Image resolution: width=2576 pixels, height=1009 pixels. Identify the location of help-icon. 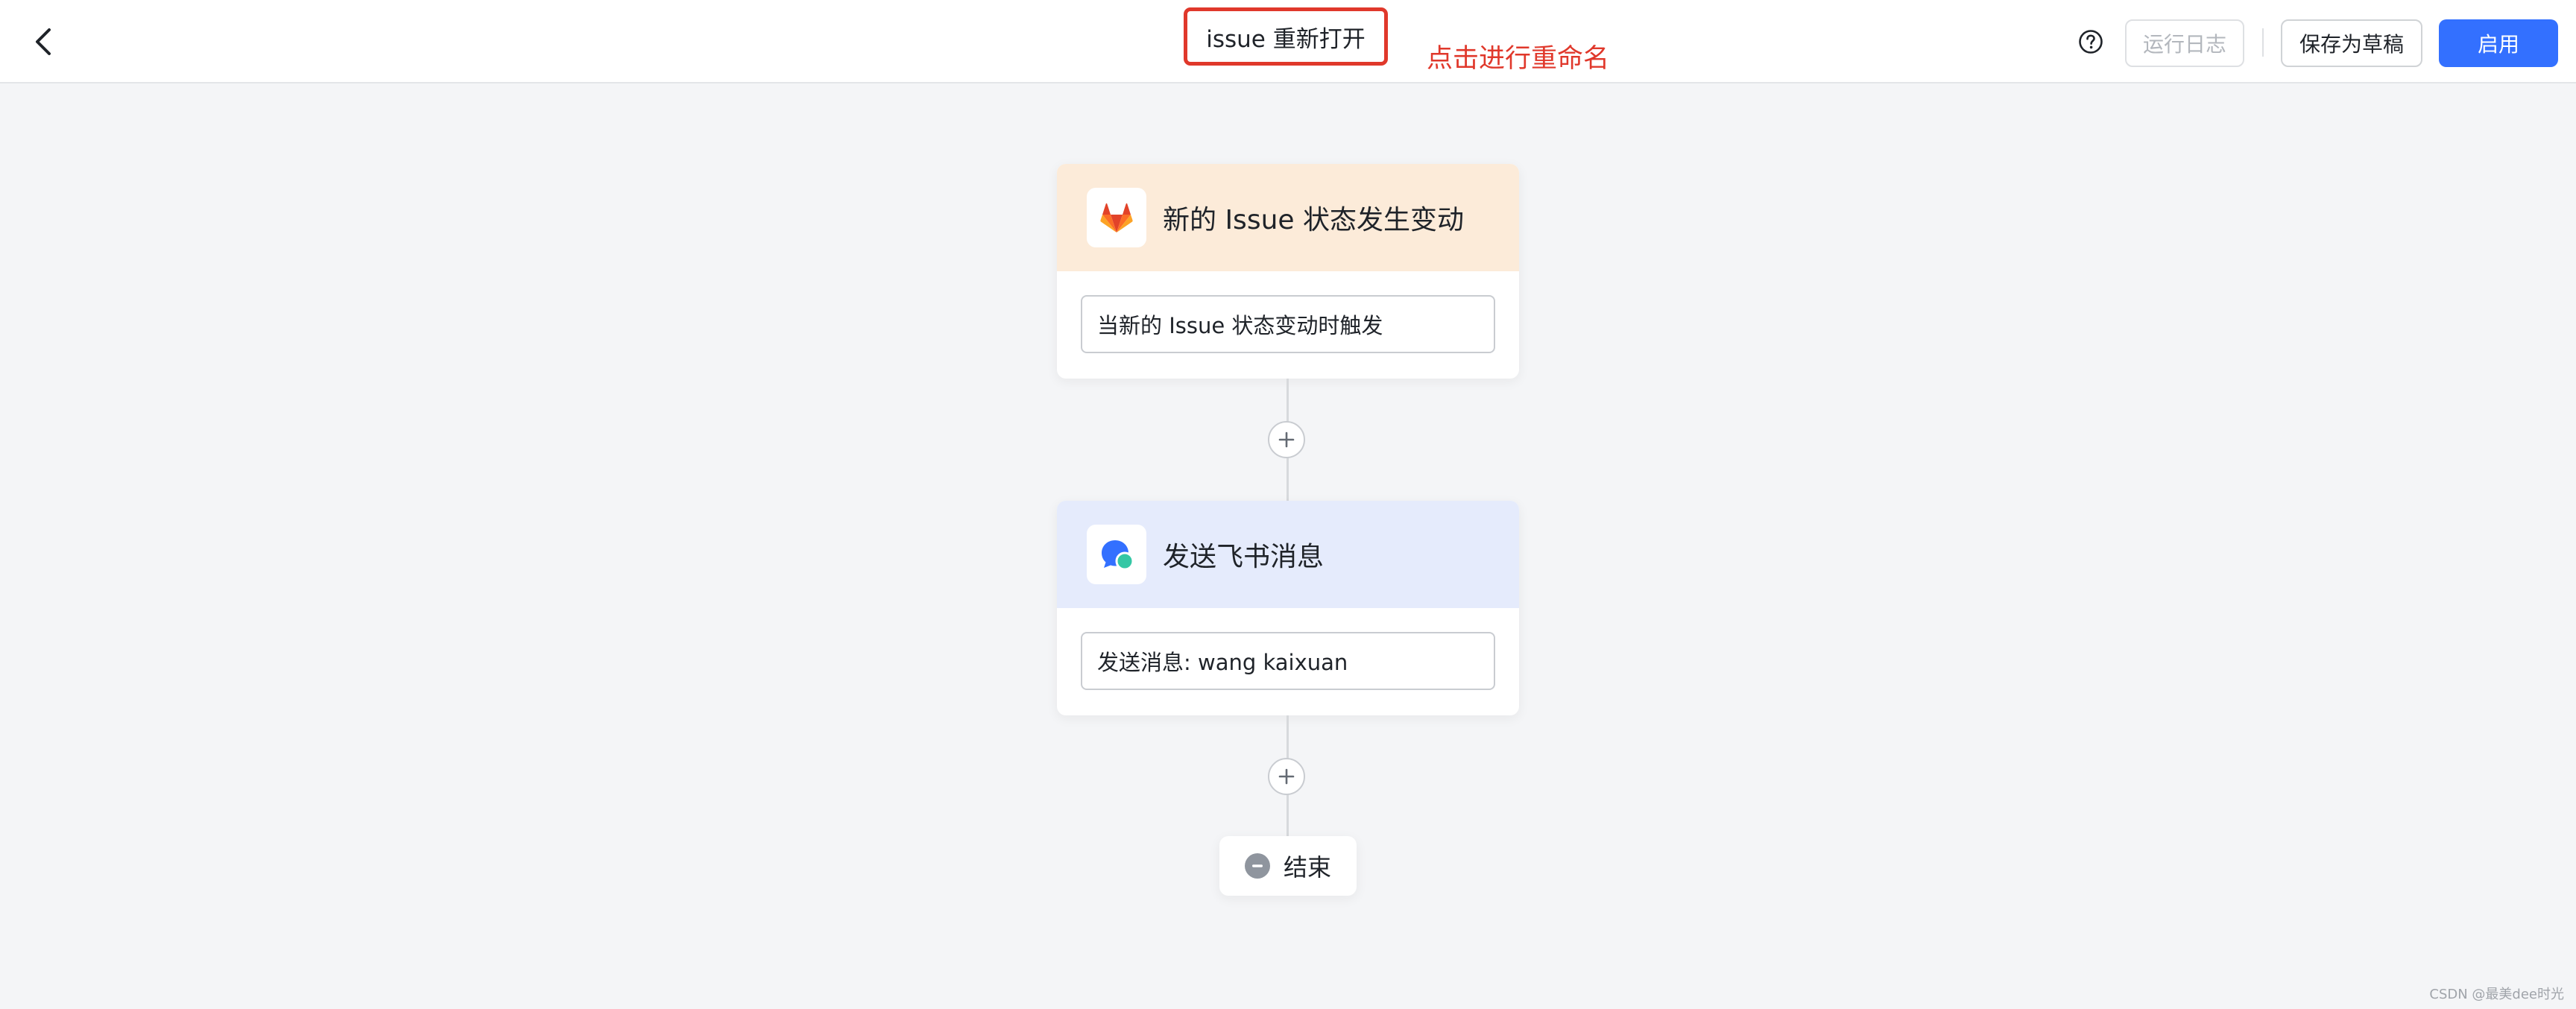
(2090, 41).